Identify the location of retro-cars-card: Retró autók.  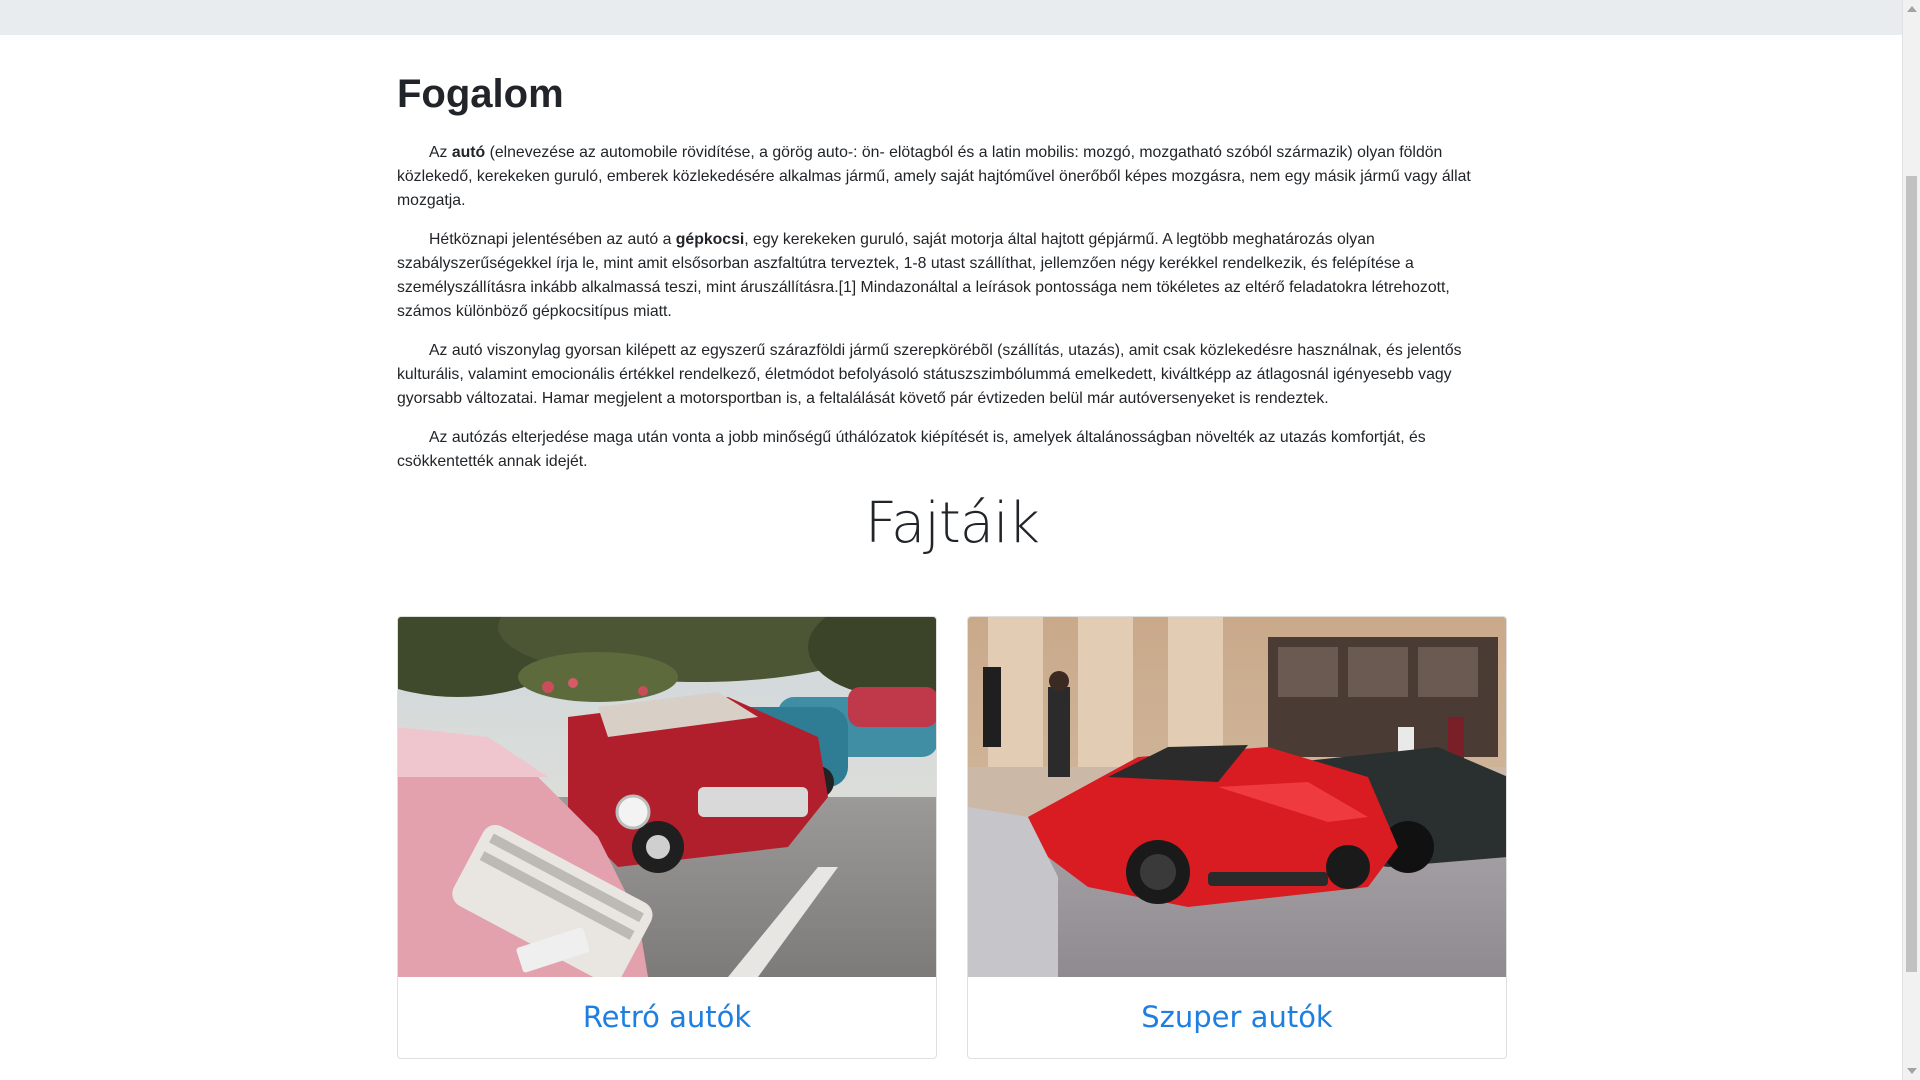
(667, 837).